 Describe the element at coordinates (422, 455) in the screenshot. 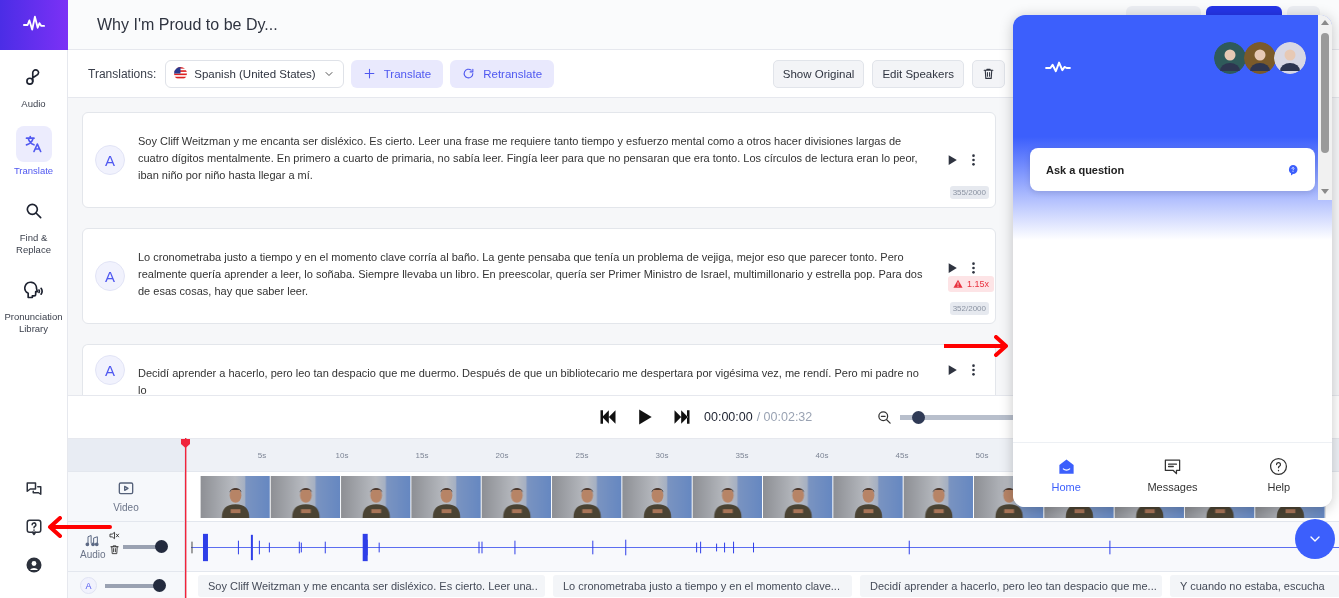

I see `tick-label: 15s` at that location.